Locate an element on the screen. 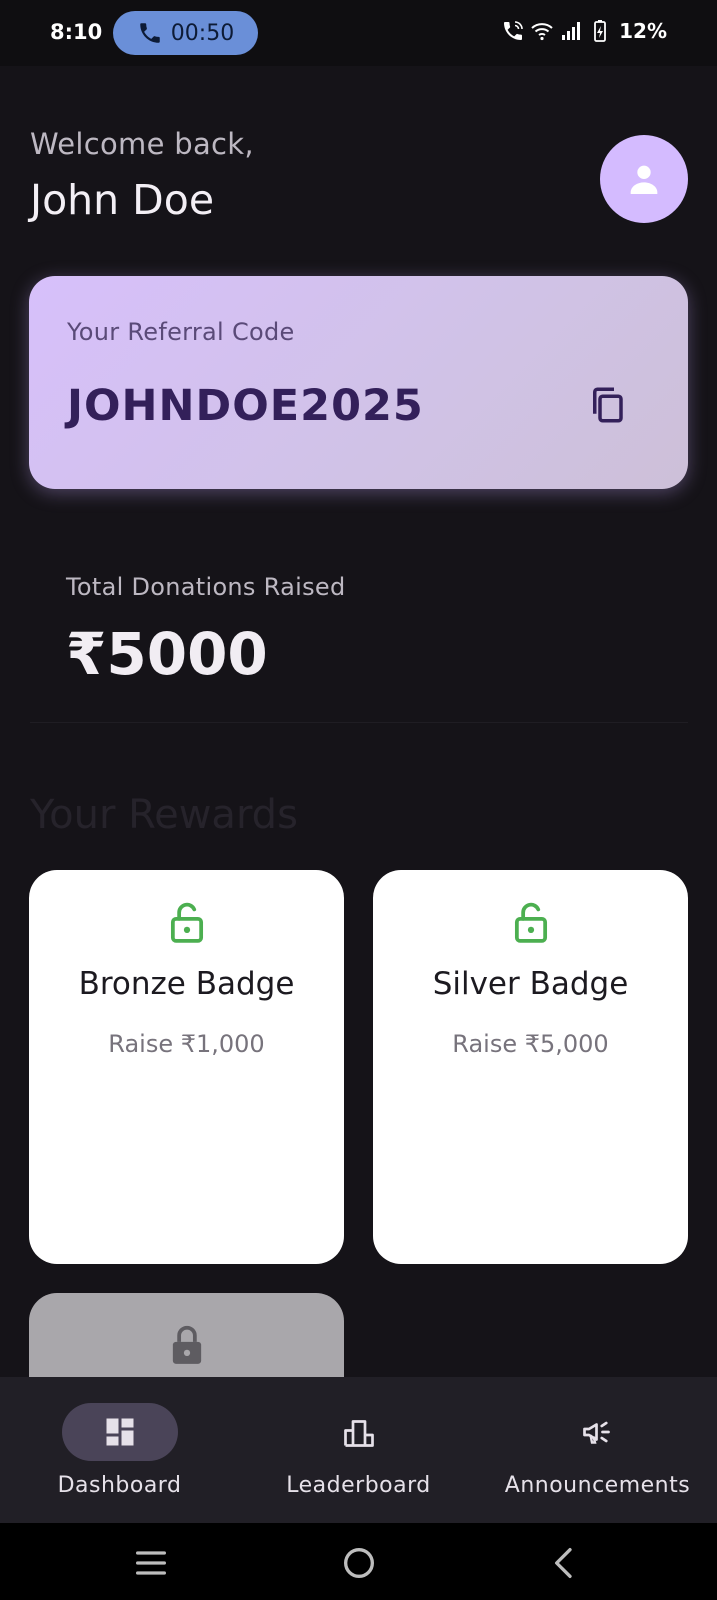 Image resolution: width=717 pixels, height=1600 pixels. nav-item-announcements: Announcements is located at coordinates (597, 1450).